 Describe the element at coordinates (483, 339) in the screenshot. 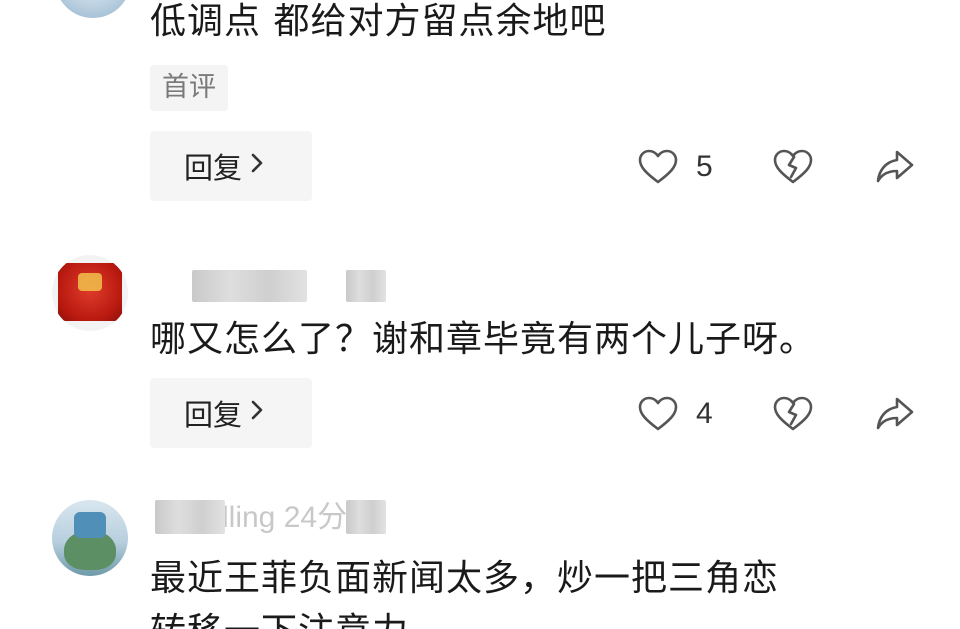

I see `comment-text: 哪又怎么了？谢和章毕竟有两个儿子呀。` at that location.